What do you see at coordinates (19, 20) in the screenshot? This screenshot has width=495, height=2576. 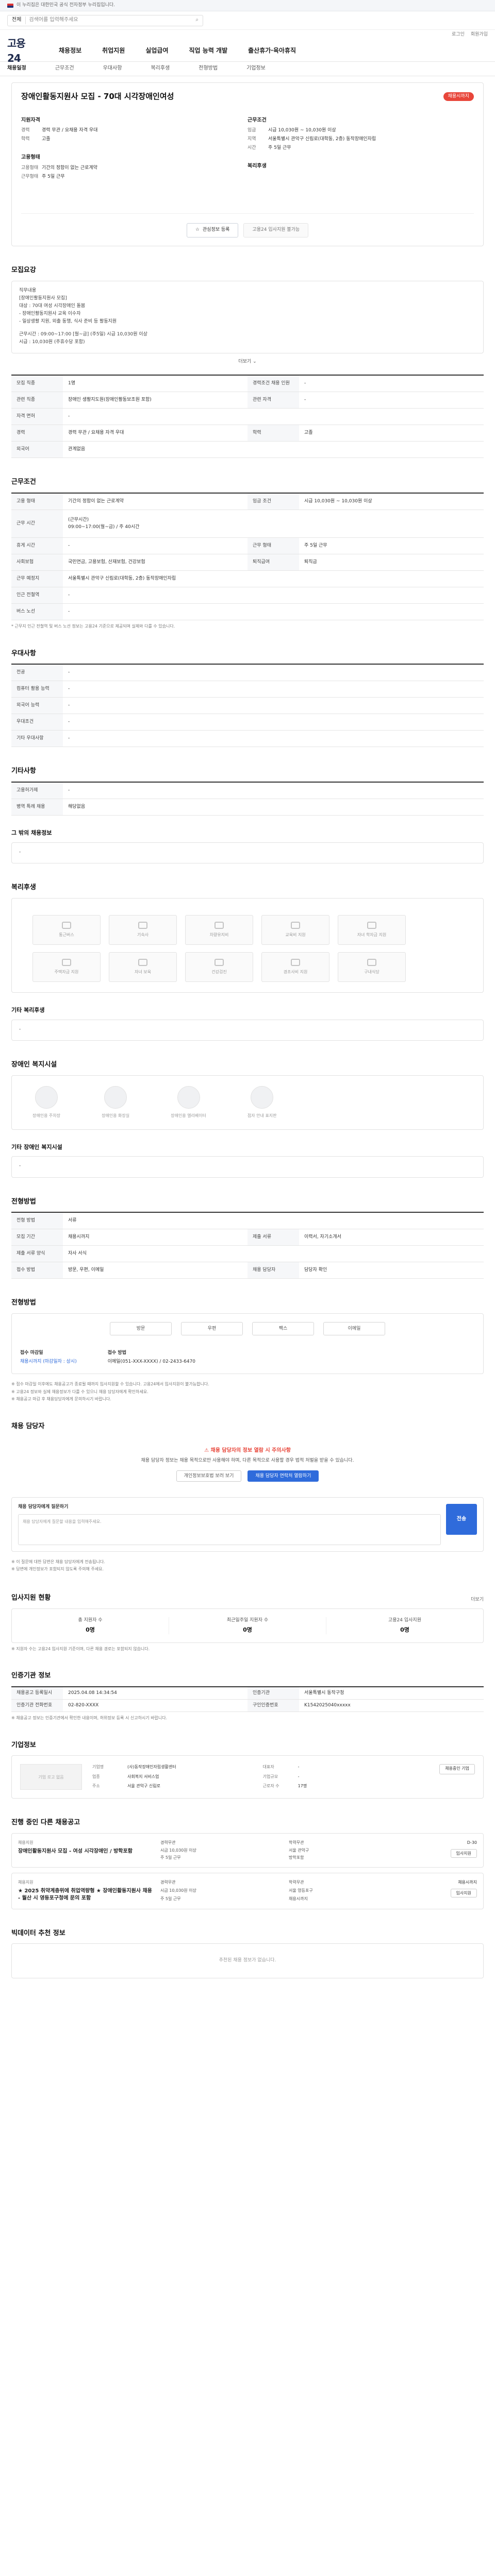 I see `search-category: 전체` at bounding box center [19, 20].